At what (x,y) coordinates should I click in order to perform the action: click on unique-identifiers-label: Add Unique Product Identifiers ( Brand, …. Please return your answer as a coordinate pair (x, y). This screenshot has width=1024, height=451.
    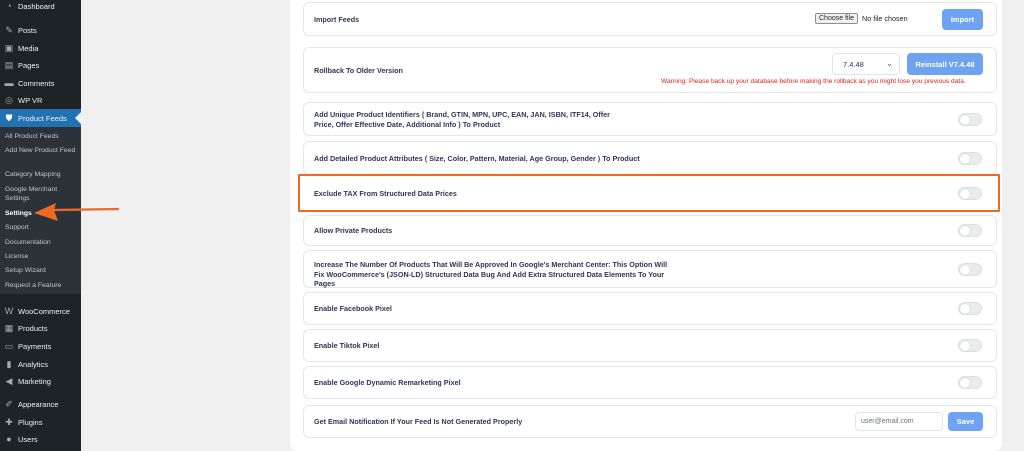
    Looking at the image, I should click on (462, 119).